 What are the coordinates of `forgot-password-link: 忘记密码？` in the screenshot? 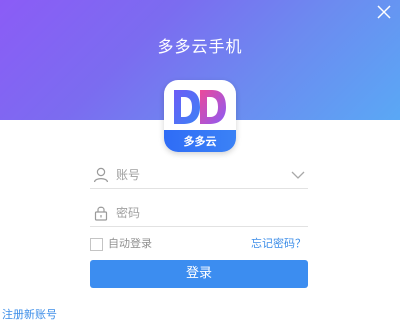 It's located at (278, 244).